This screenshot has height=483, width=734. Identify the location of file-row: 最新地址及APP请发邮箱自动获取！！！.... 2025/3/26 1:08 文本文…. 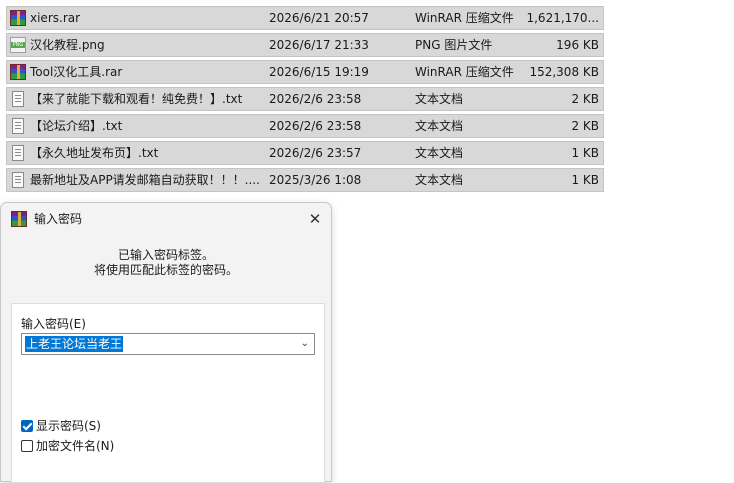
(305, 180).